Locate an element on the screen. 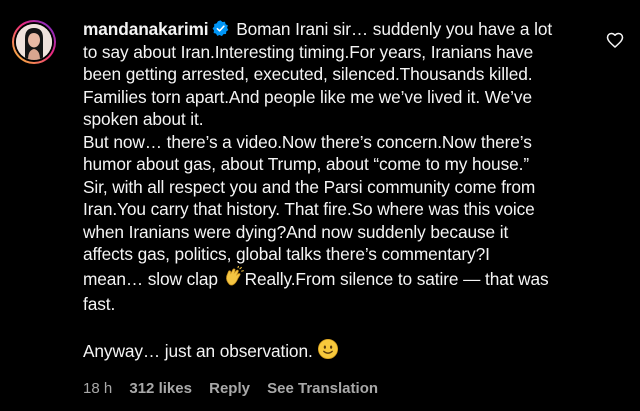 The width and height of the screenshot is (640, 411). comment-line: Really.From silence to satire — that was is located at coordinates (396, 278).